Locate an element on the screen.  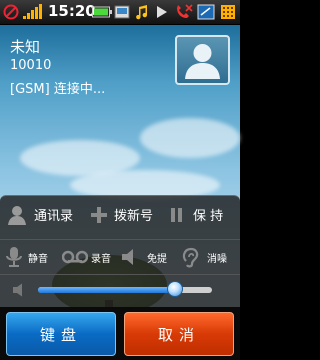
call-actions-row: 通讯录 拨新号 保 持 is located at coordinates (120, 214).